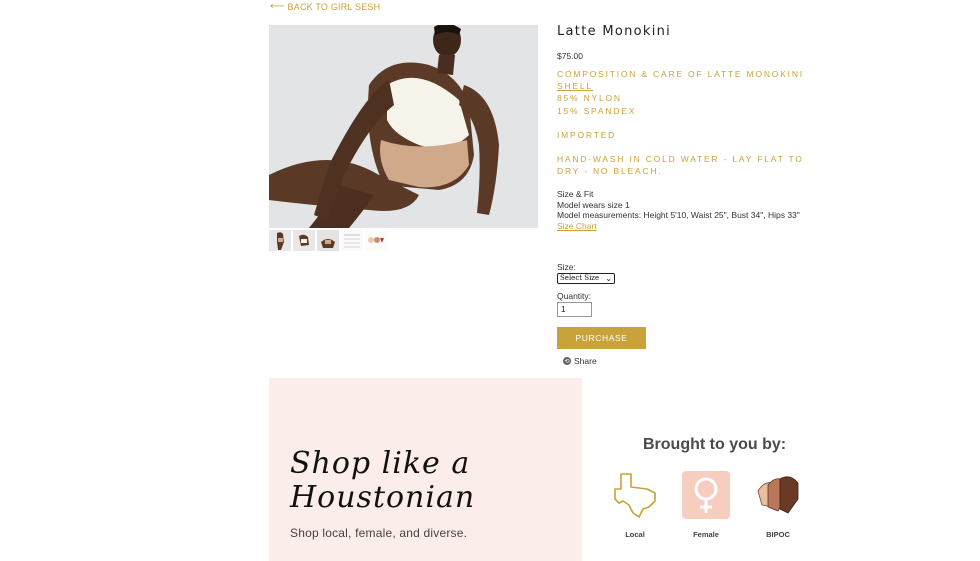 The height and width of the screenshot is (561, 980). Describe the element at coordinates (566, 267) in the screenshot. I see `size-label: Size:` at that location.